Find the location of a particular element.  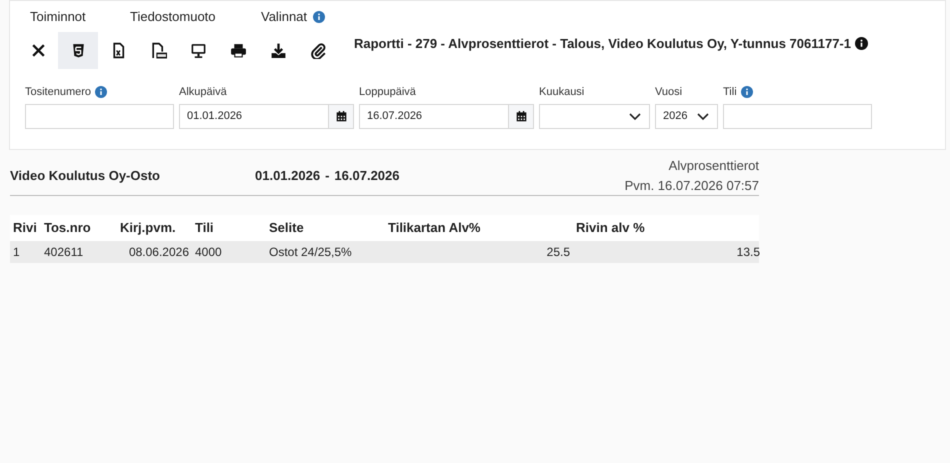

report-name: Alvprosenttierot is located at coordinates (713, 166).